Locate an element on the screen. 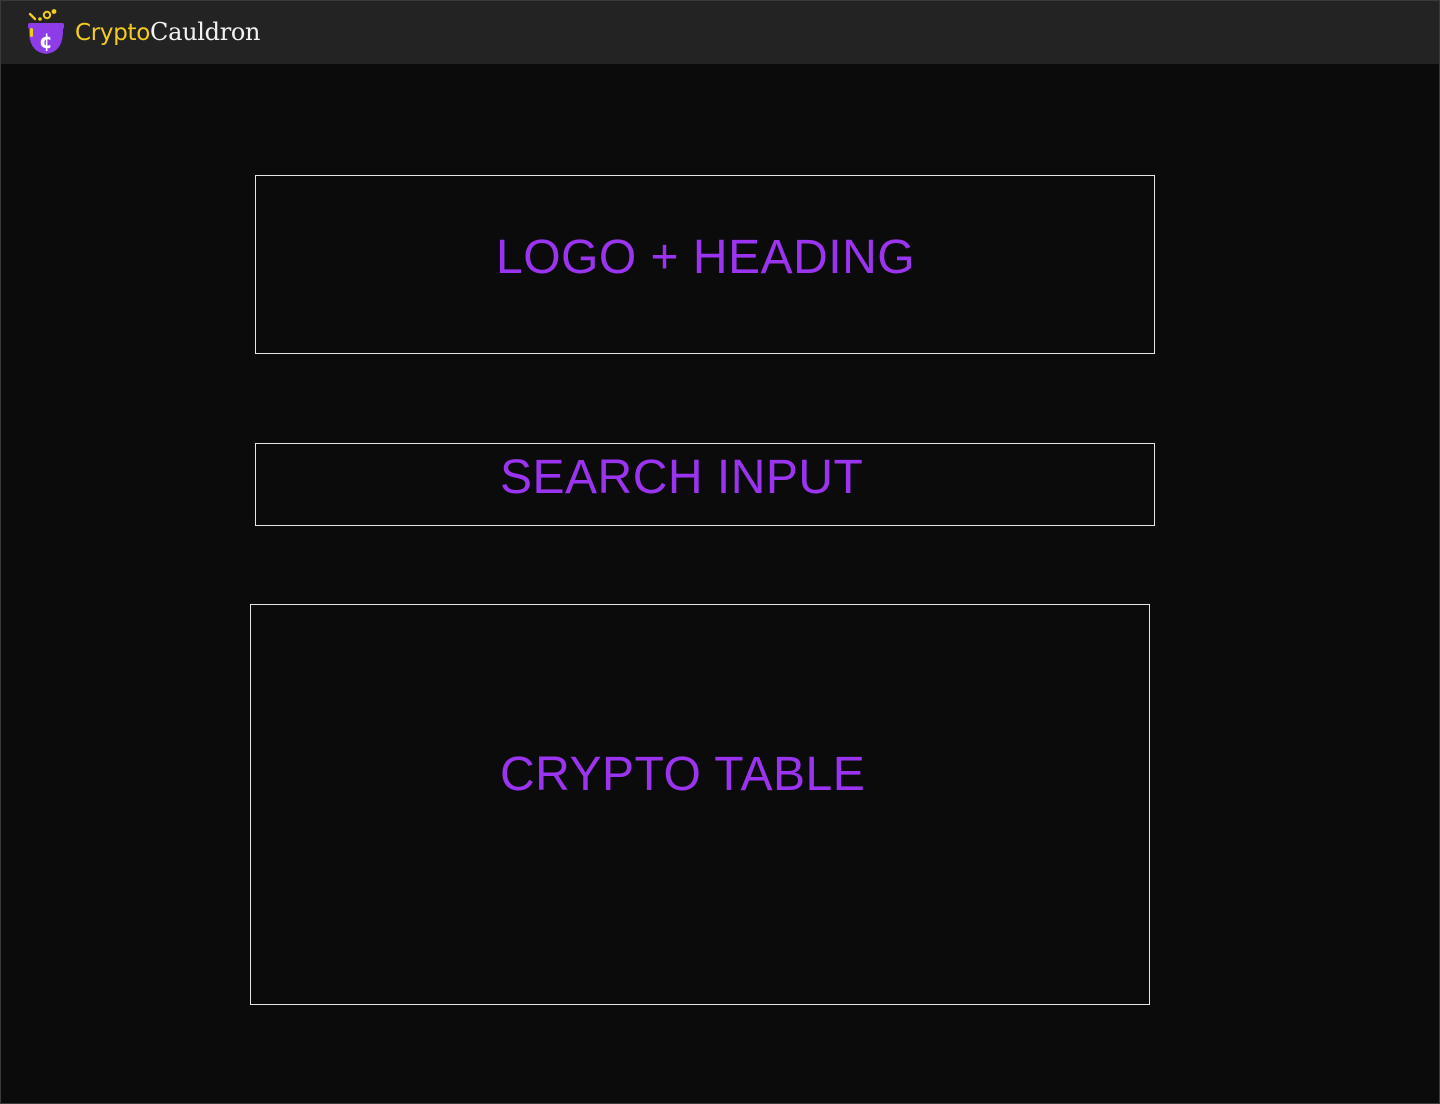 Image resolution: width=1440 pixels, height=1104 pixels. brand-name: CryptoCauldron is located at coordinates (167, 32).